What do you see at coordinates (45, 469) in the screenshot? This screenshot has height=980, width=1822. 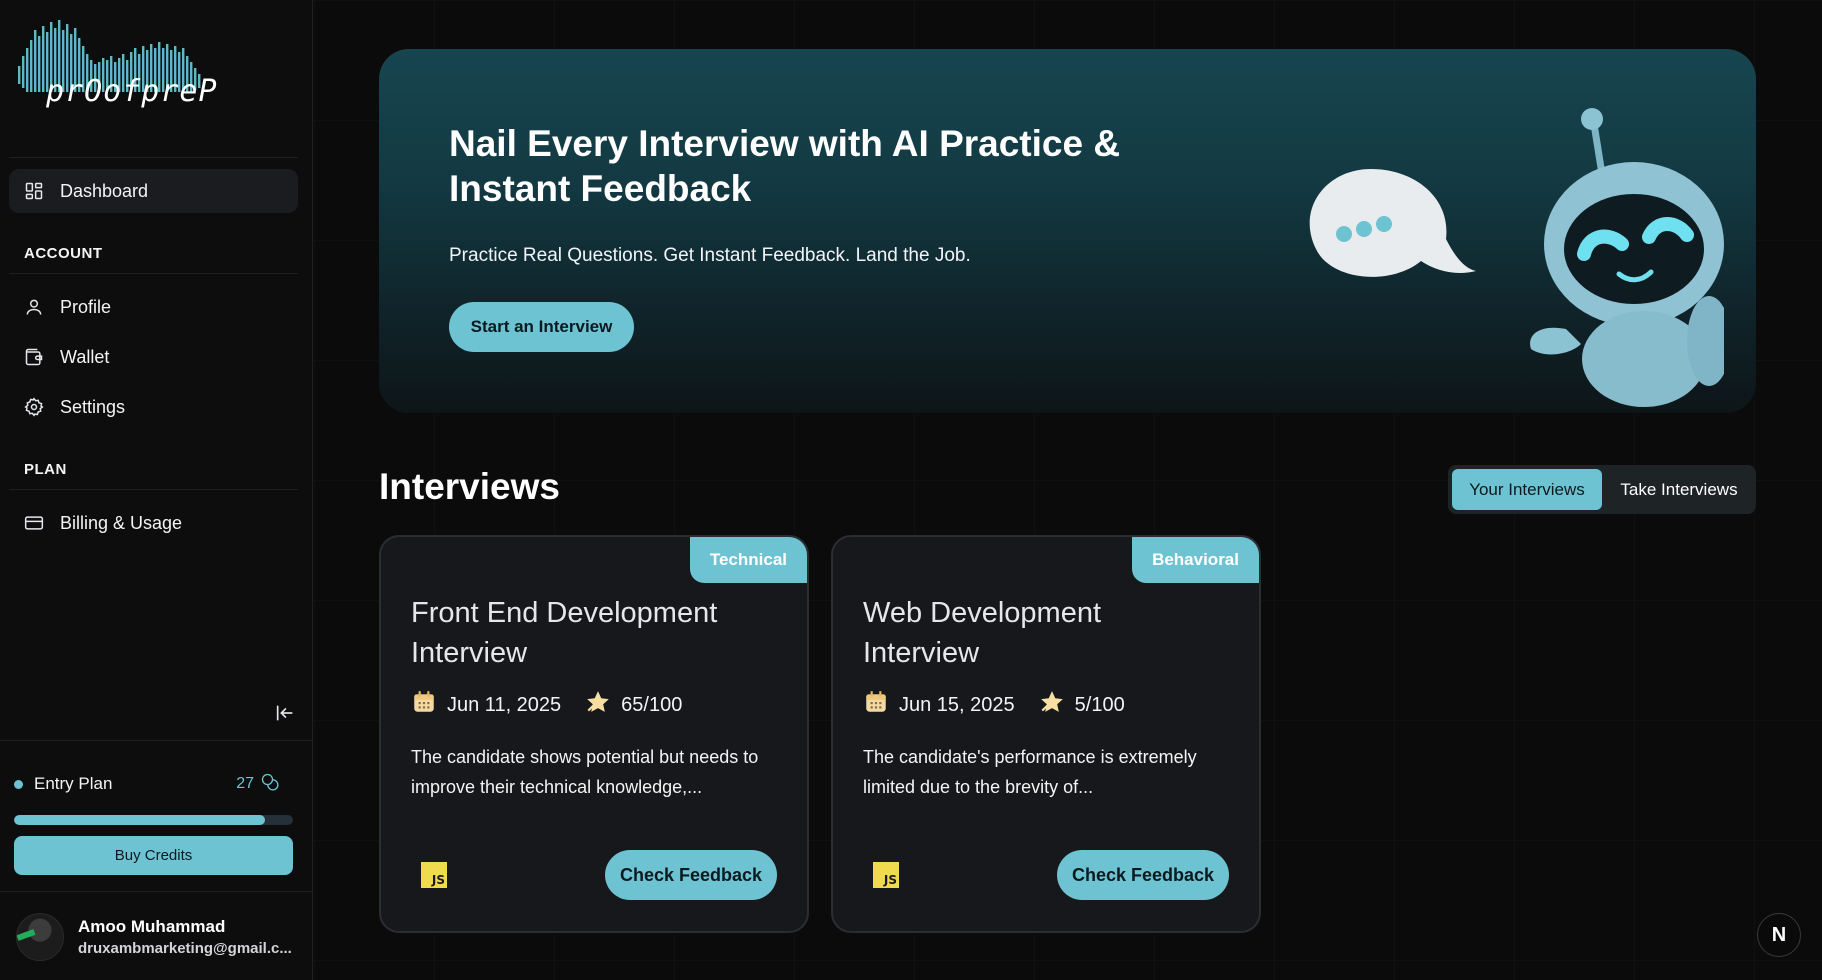 I see `section-label-plan: PLAN` at bounding box center [45, 469].